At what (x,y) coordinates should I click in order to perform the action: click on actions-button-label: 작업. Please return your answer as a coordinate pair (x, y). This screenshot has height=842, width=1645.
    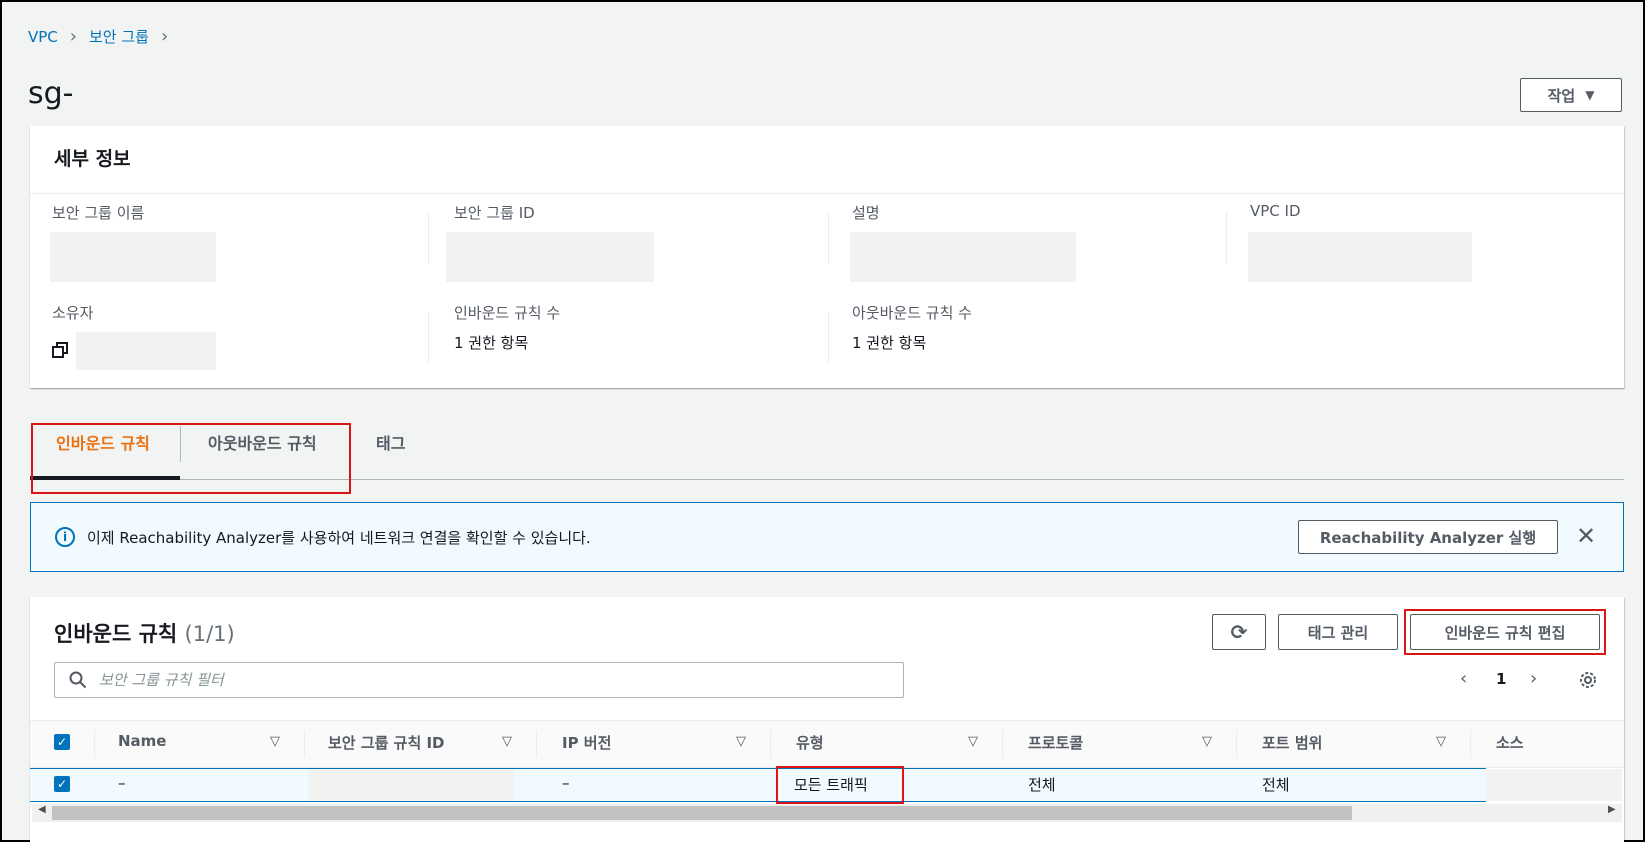
    Looking at the image, I should click on (1561, 95).